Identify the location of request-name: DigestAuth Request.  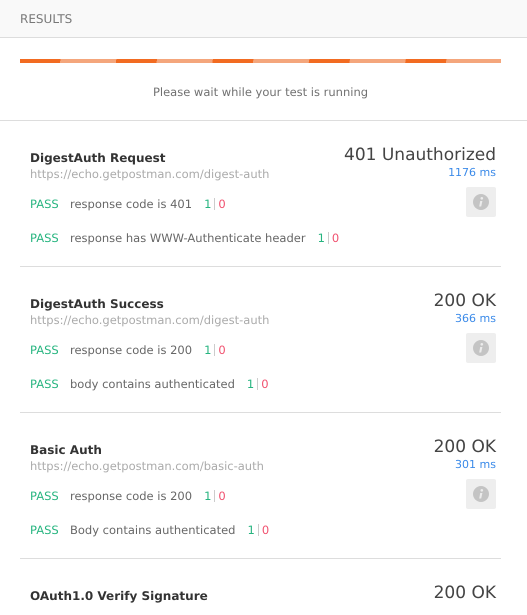
(98, 158).